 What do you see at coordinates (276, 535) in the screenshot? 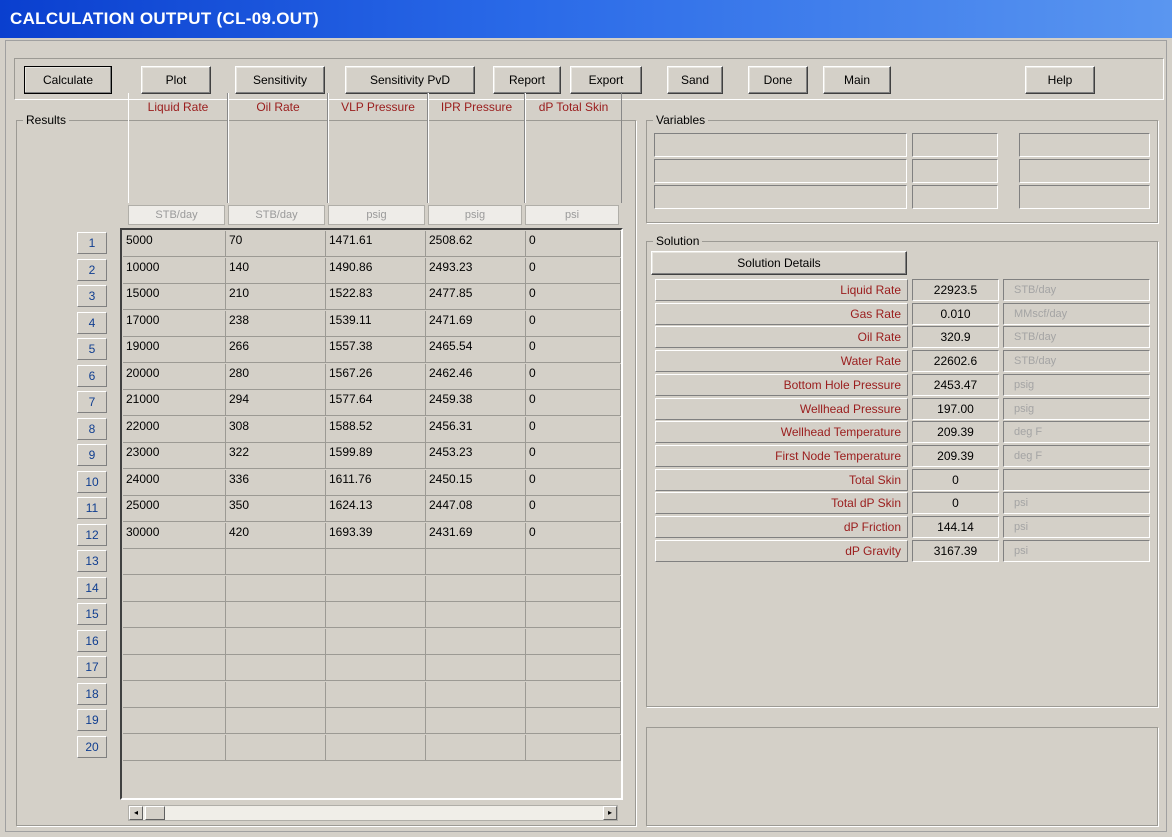
I see `table-cell: 420` at bounding box center [276, 535].